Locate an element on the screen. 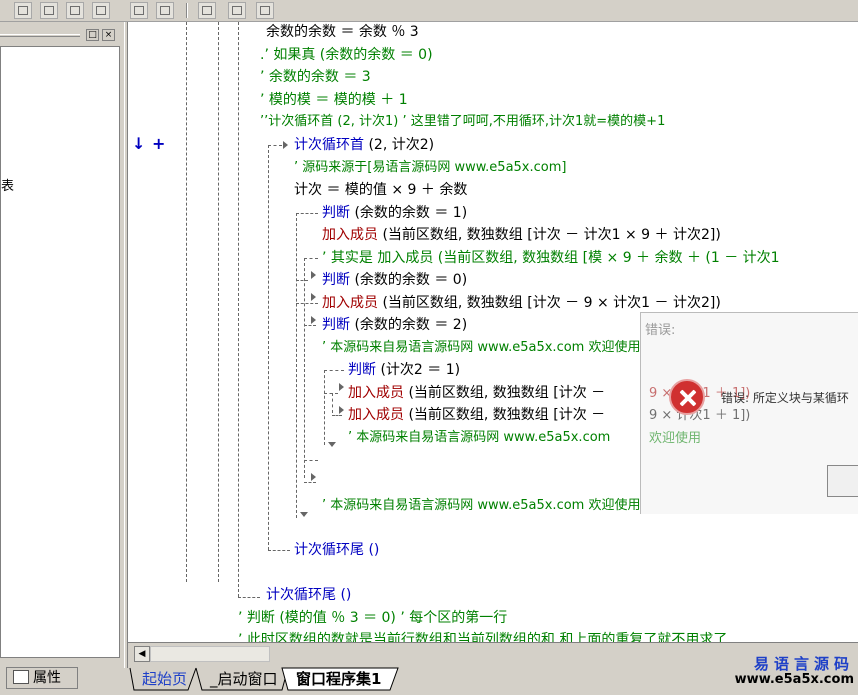  if-condition: (余数的余数 ＝ 1) is located at coordinates (409, 213).